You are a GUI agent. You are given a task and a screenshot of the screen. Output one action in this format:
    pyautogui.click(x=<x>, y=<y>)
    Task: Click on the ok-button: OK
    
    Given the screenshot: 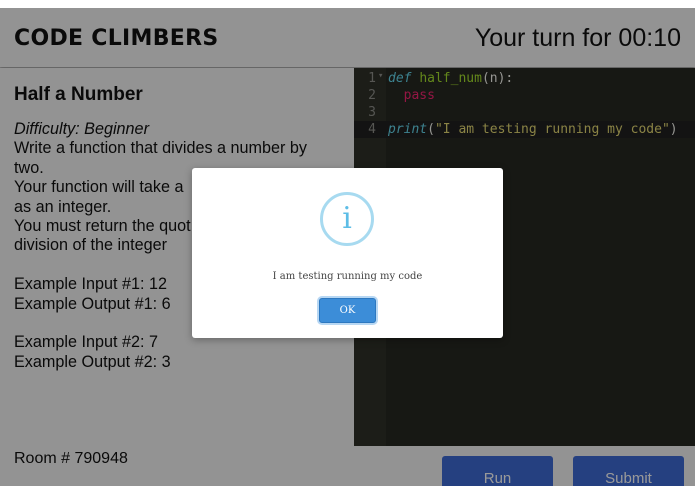 What is the action you would take?
    pyautogui.click(x=347, y=310)
    